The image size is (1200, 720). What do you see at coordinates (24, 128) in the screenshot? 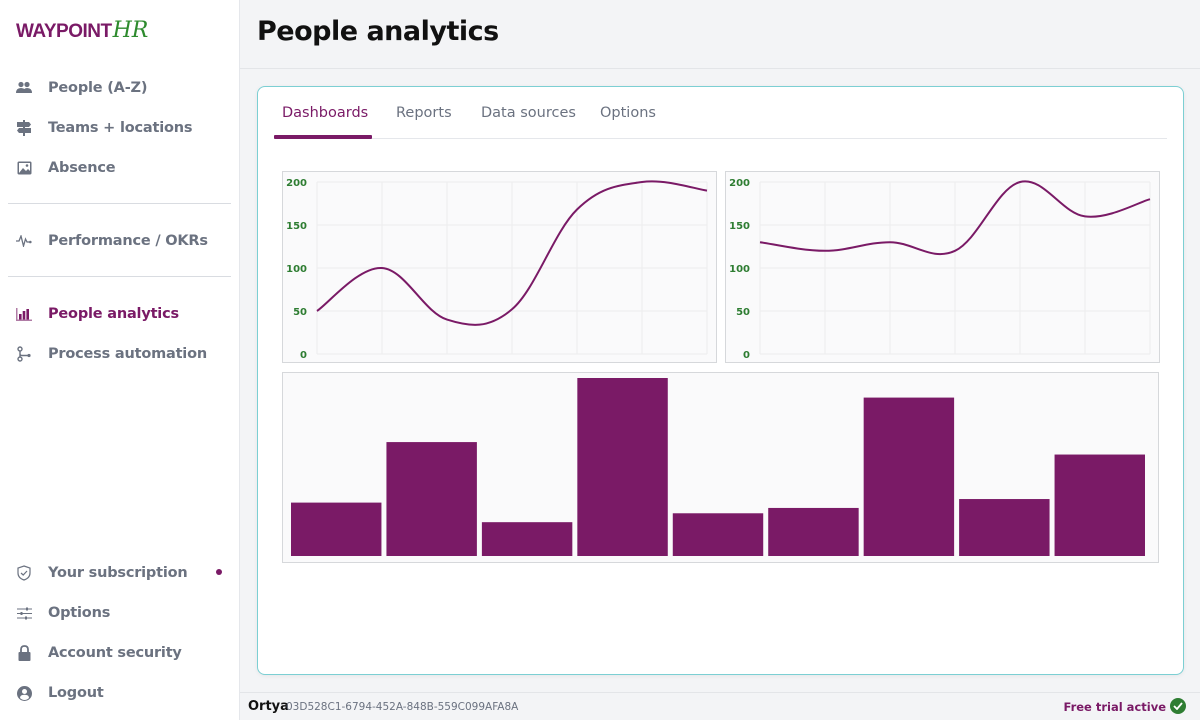
I see `signpost-icon` at bounding box center [24, 128].